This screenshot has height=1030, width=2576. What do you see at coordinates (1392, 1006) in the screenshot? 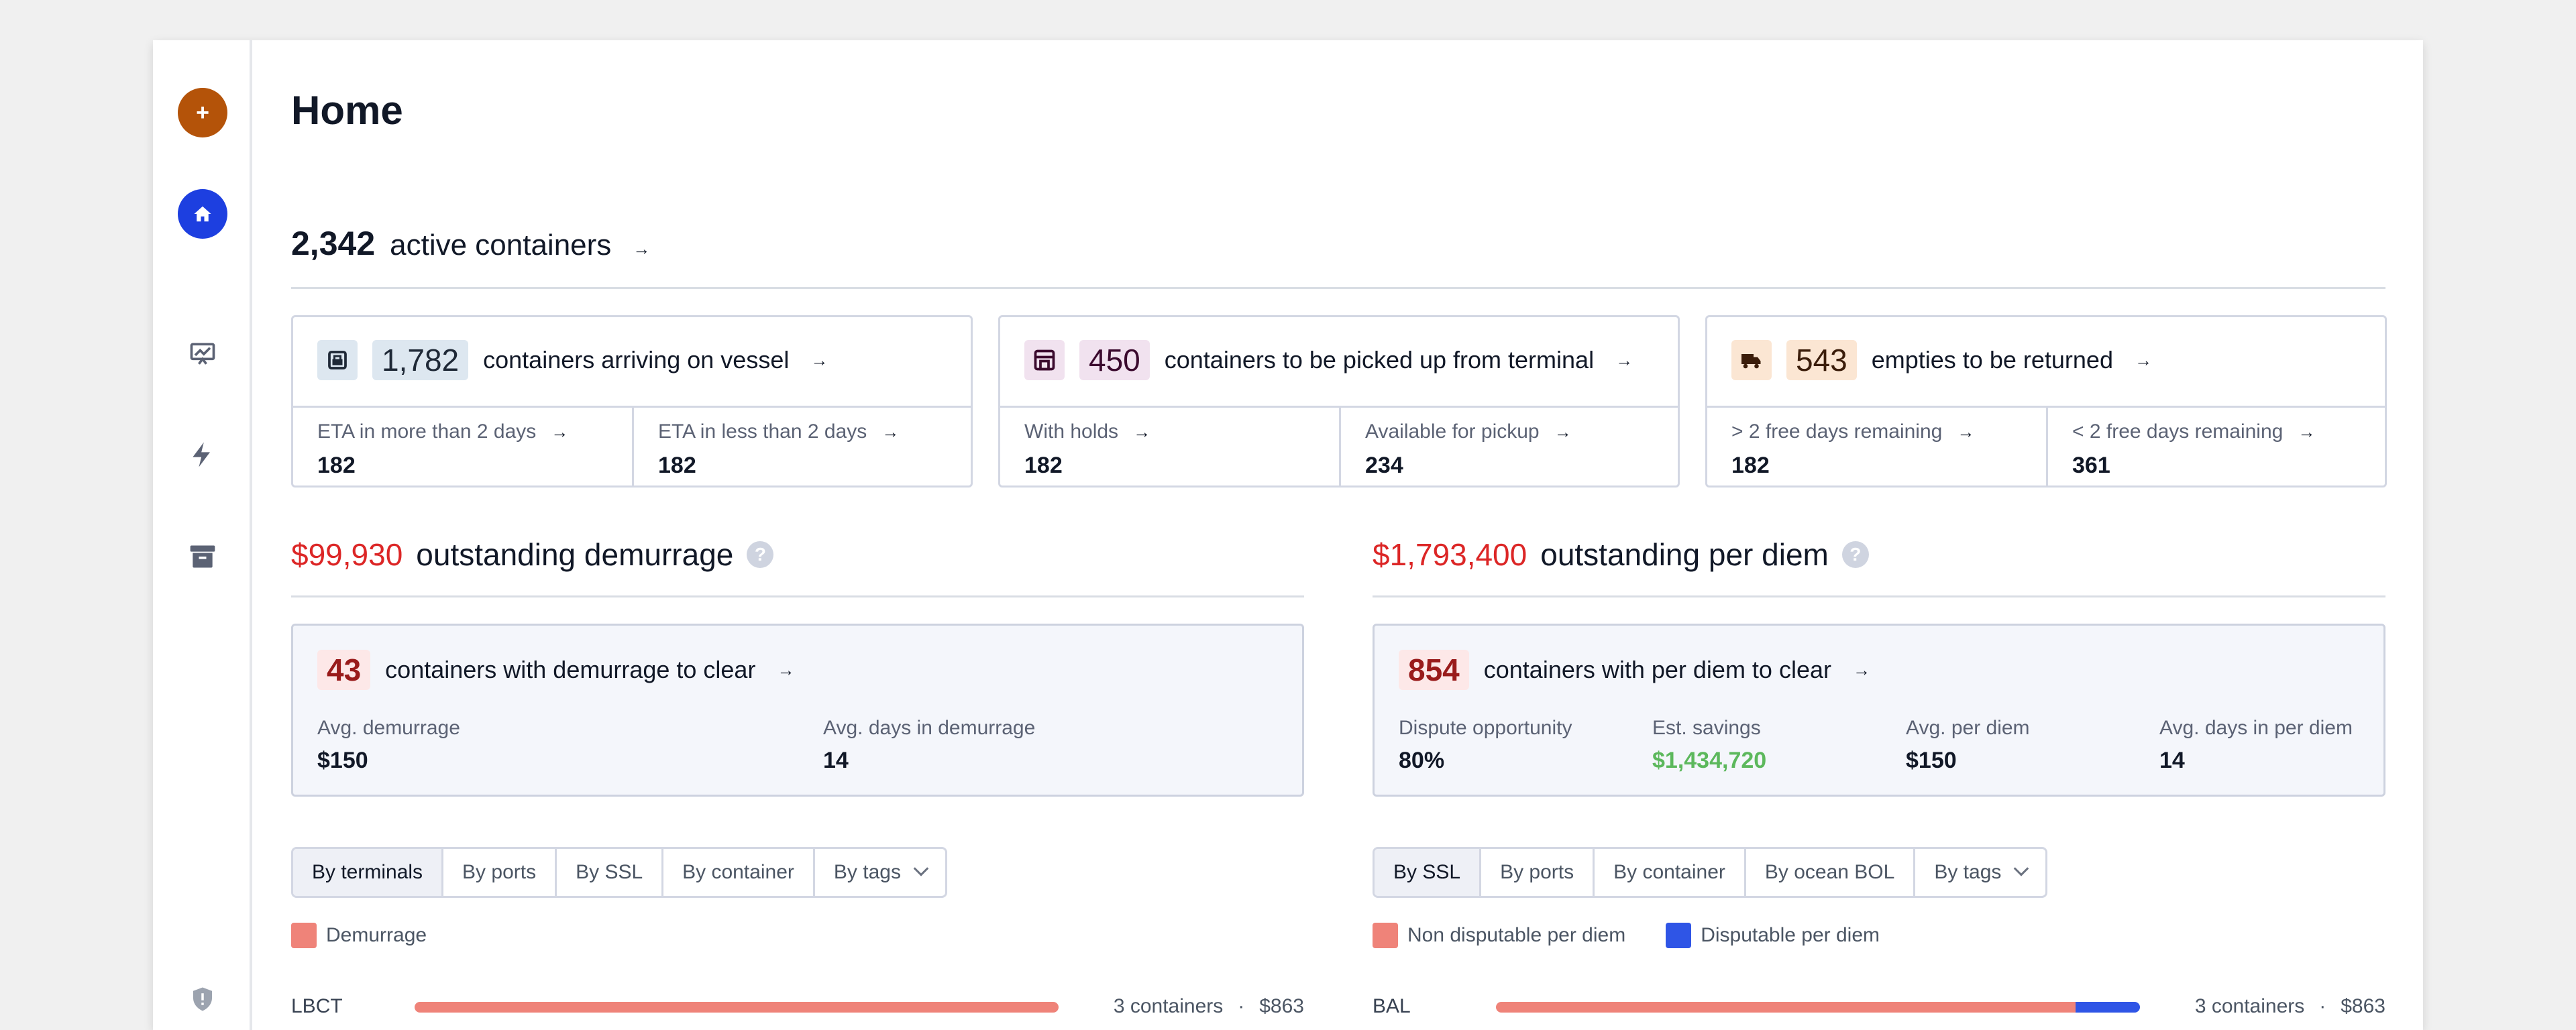
I see `bar-label: BAL` at bounding box center [1392, 1006].